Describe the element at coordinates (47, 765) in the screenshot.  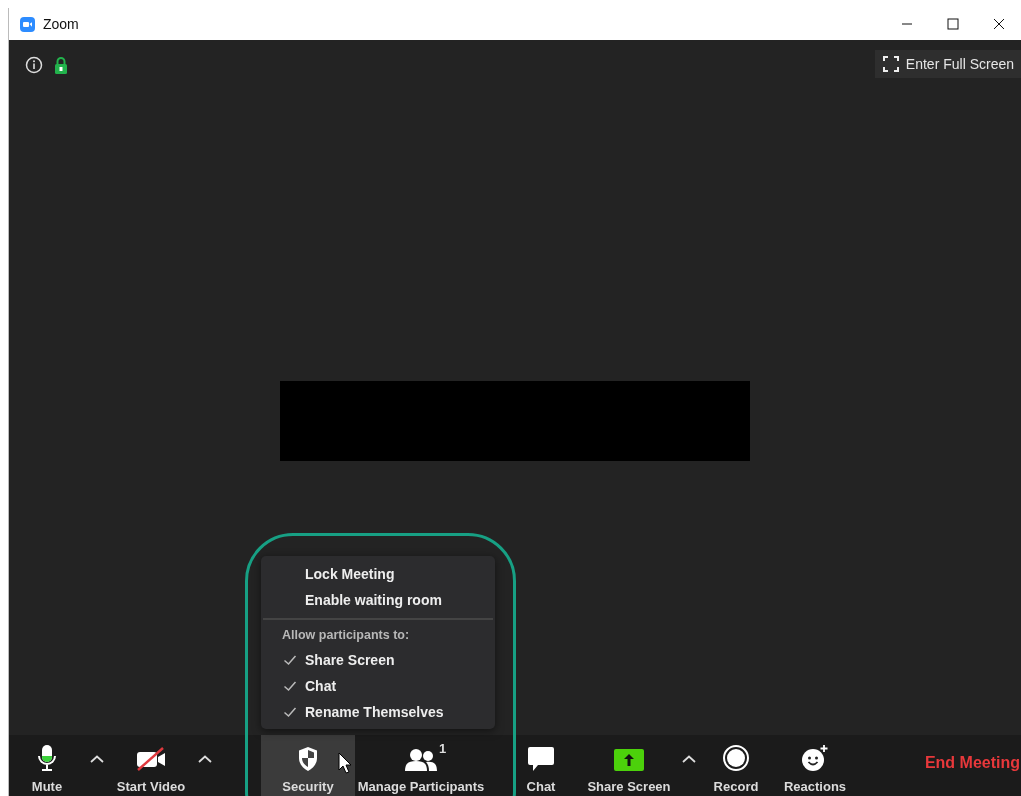
I see `mute-button: Mute` at that location.